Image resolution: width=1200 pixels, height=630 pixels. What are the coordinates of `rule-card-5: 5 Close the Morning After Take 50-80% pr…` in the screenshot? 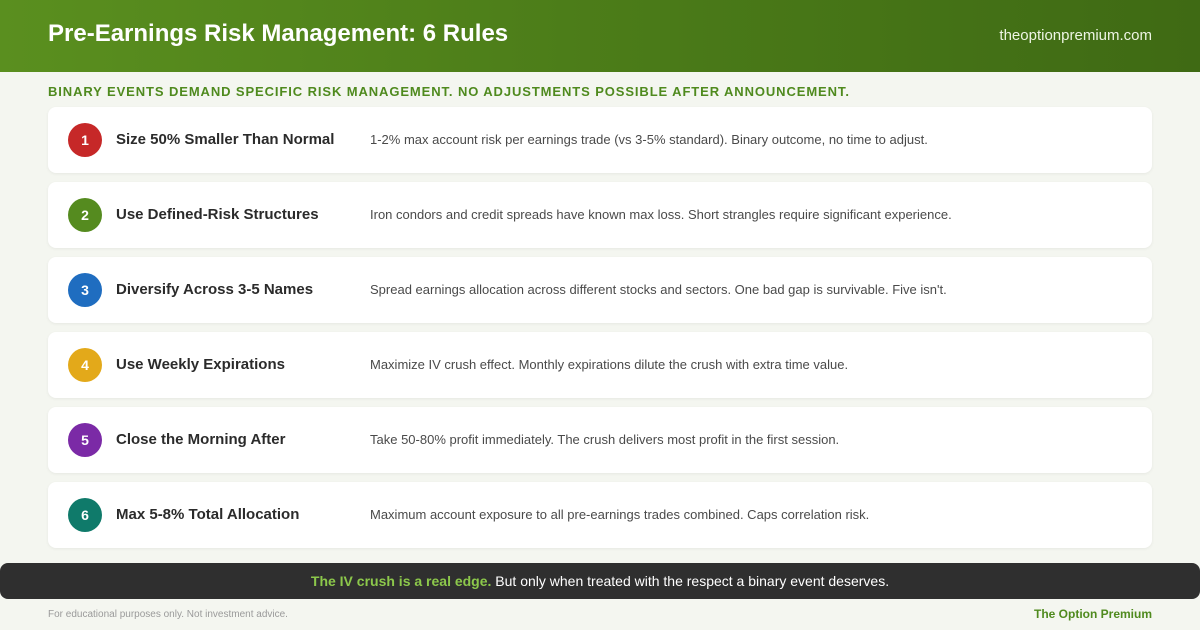 It's located at (600, 440).